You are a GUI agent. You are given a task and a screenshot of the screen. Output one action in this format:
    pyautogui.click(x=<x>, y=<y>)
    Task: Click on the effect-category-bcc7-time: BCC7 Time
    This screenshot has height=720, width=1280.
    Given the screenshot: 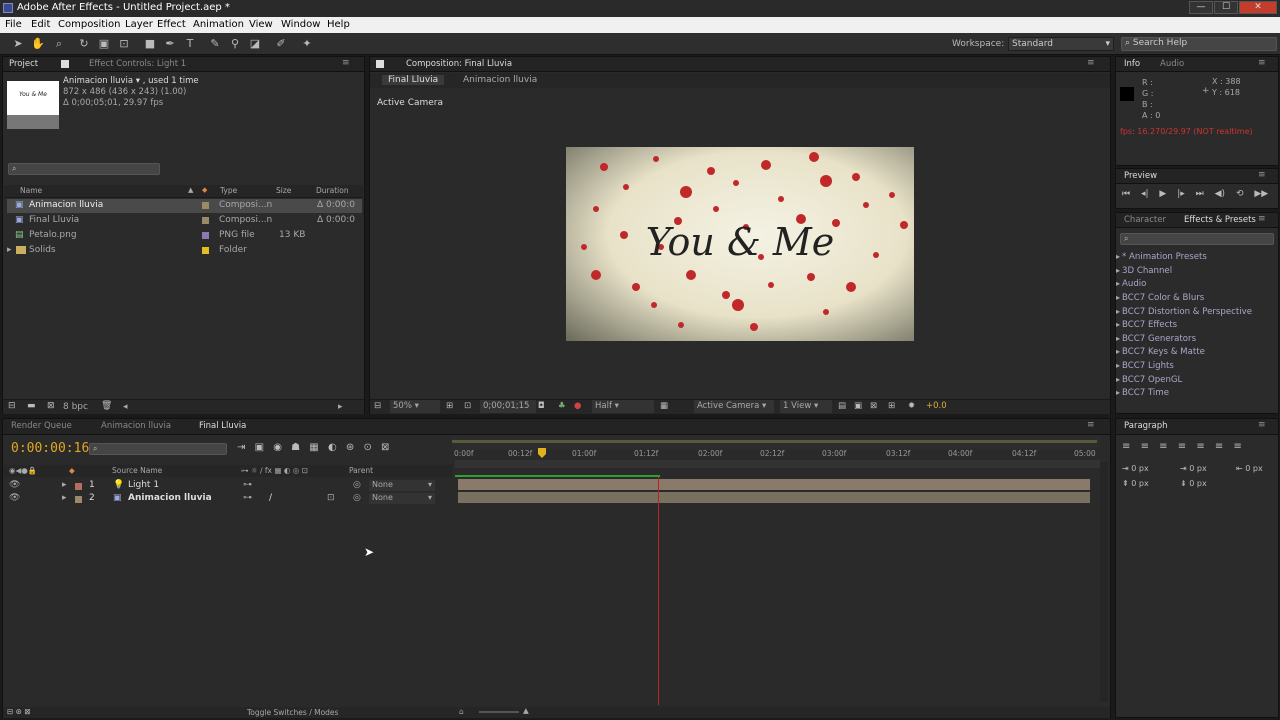 What is the action you would take?
    pyautogui.click(x=1142, y=393)
    